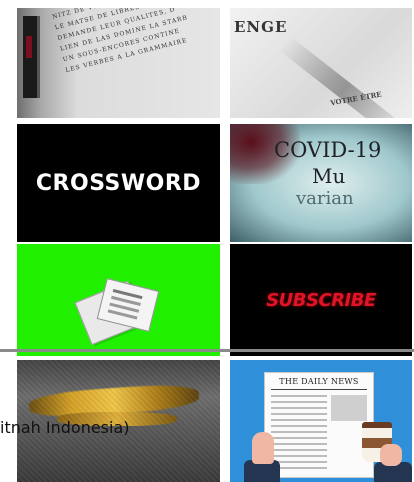 This screenshot has height=482, width=414. I want to click on thumbnail-covid-variant: COVID-19 Mu varian, so click(321, 183).